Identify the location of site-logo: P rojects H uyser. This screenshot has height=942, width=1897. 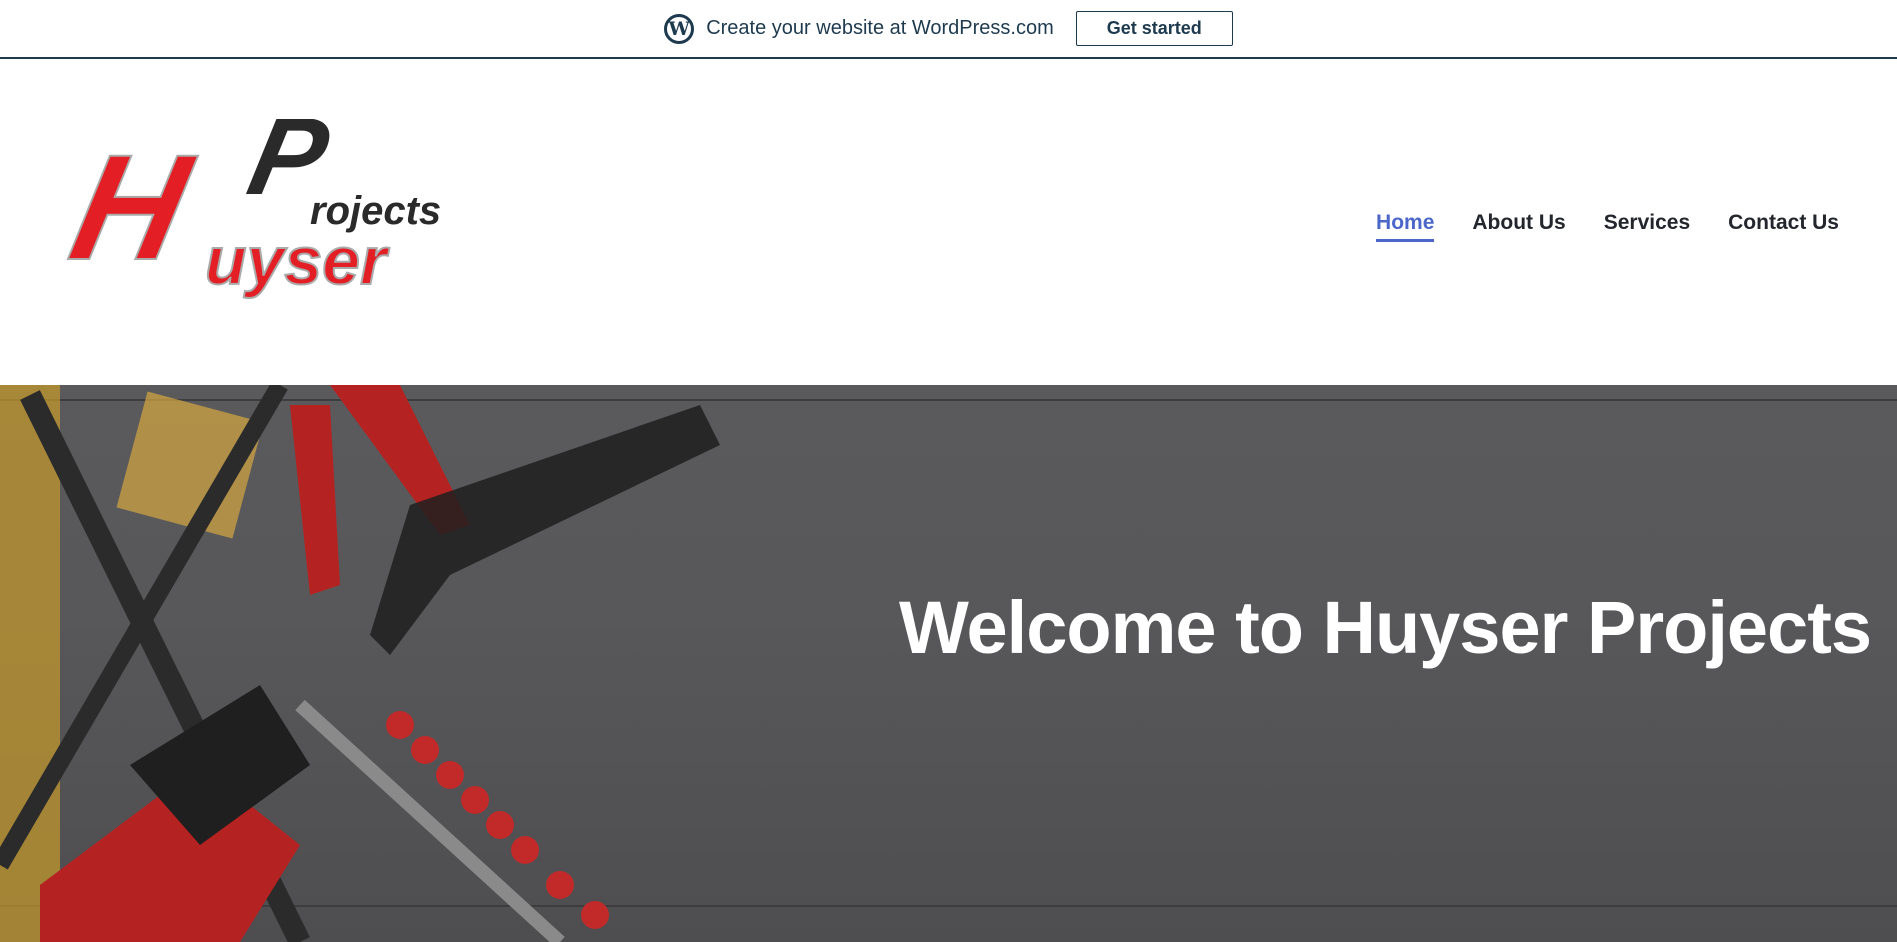
(285, 219).